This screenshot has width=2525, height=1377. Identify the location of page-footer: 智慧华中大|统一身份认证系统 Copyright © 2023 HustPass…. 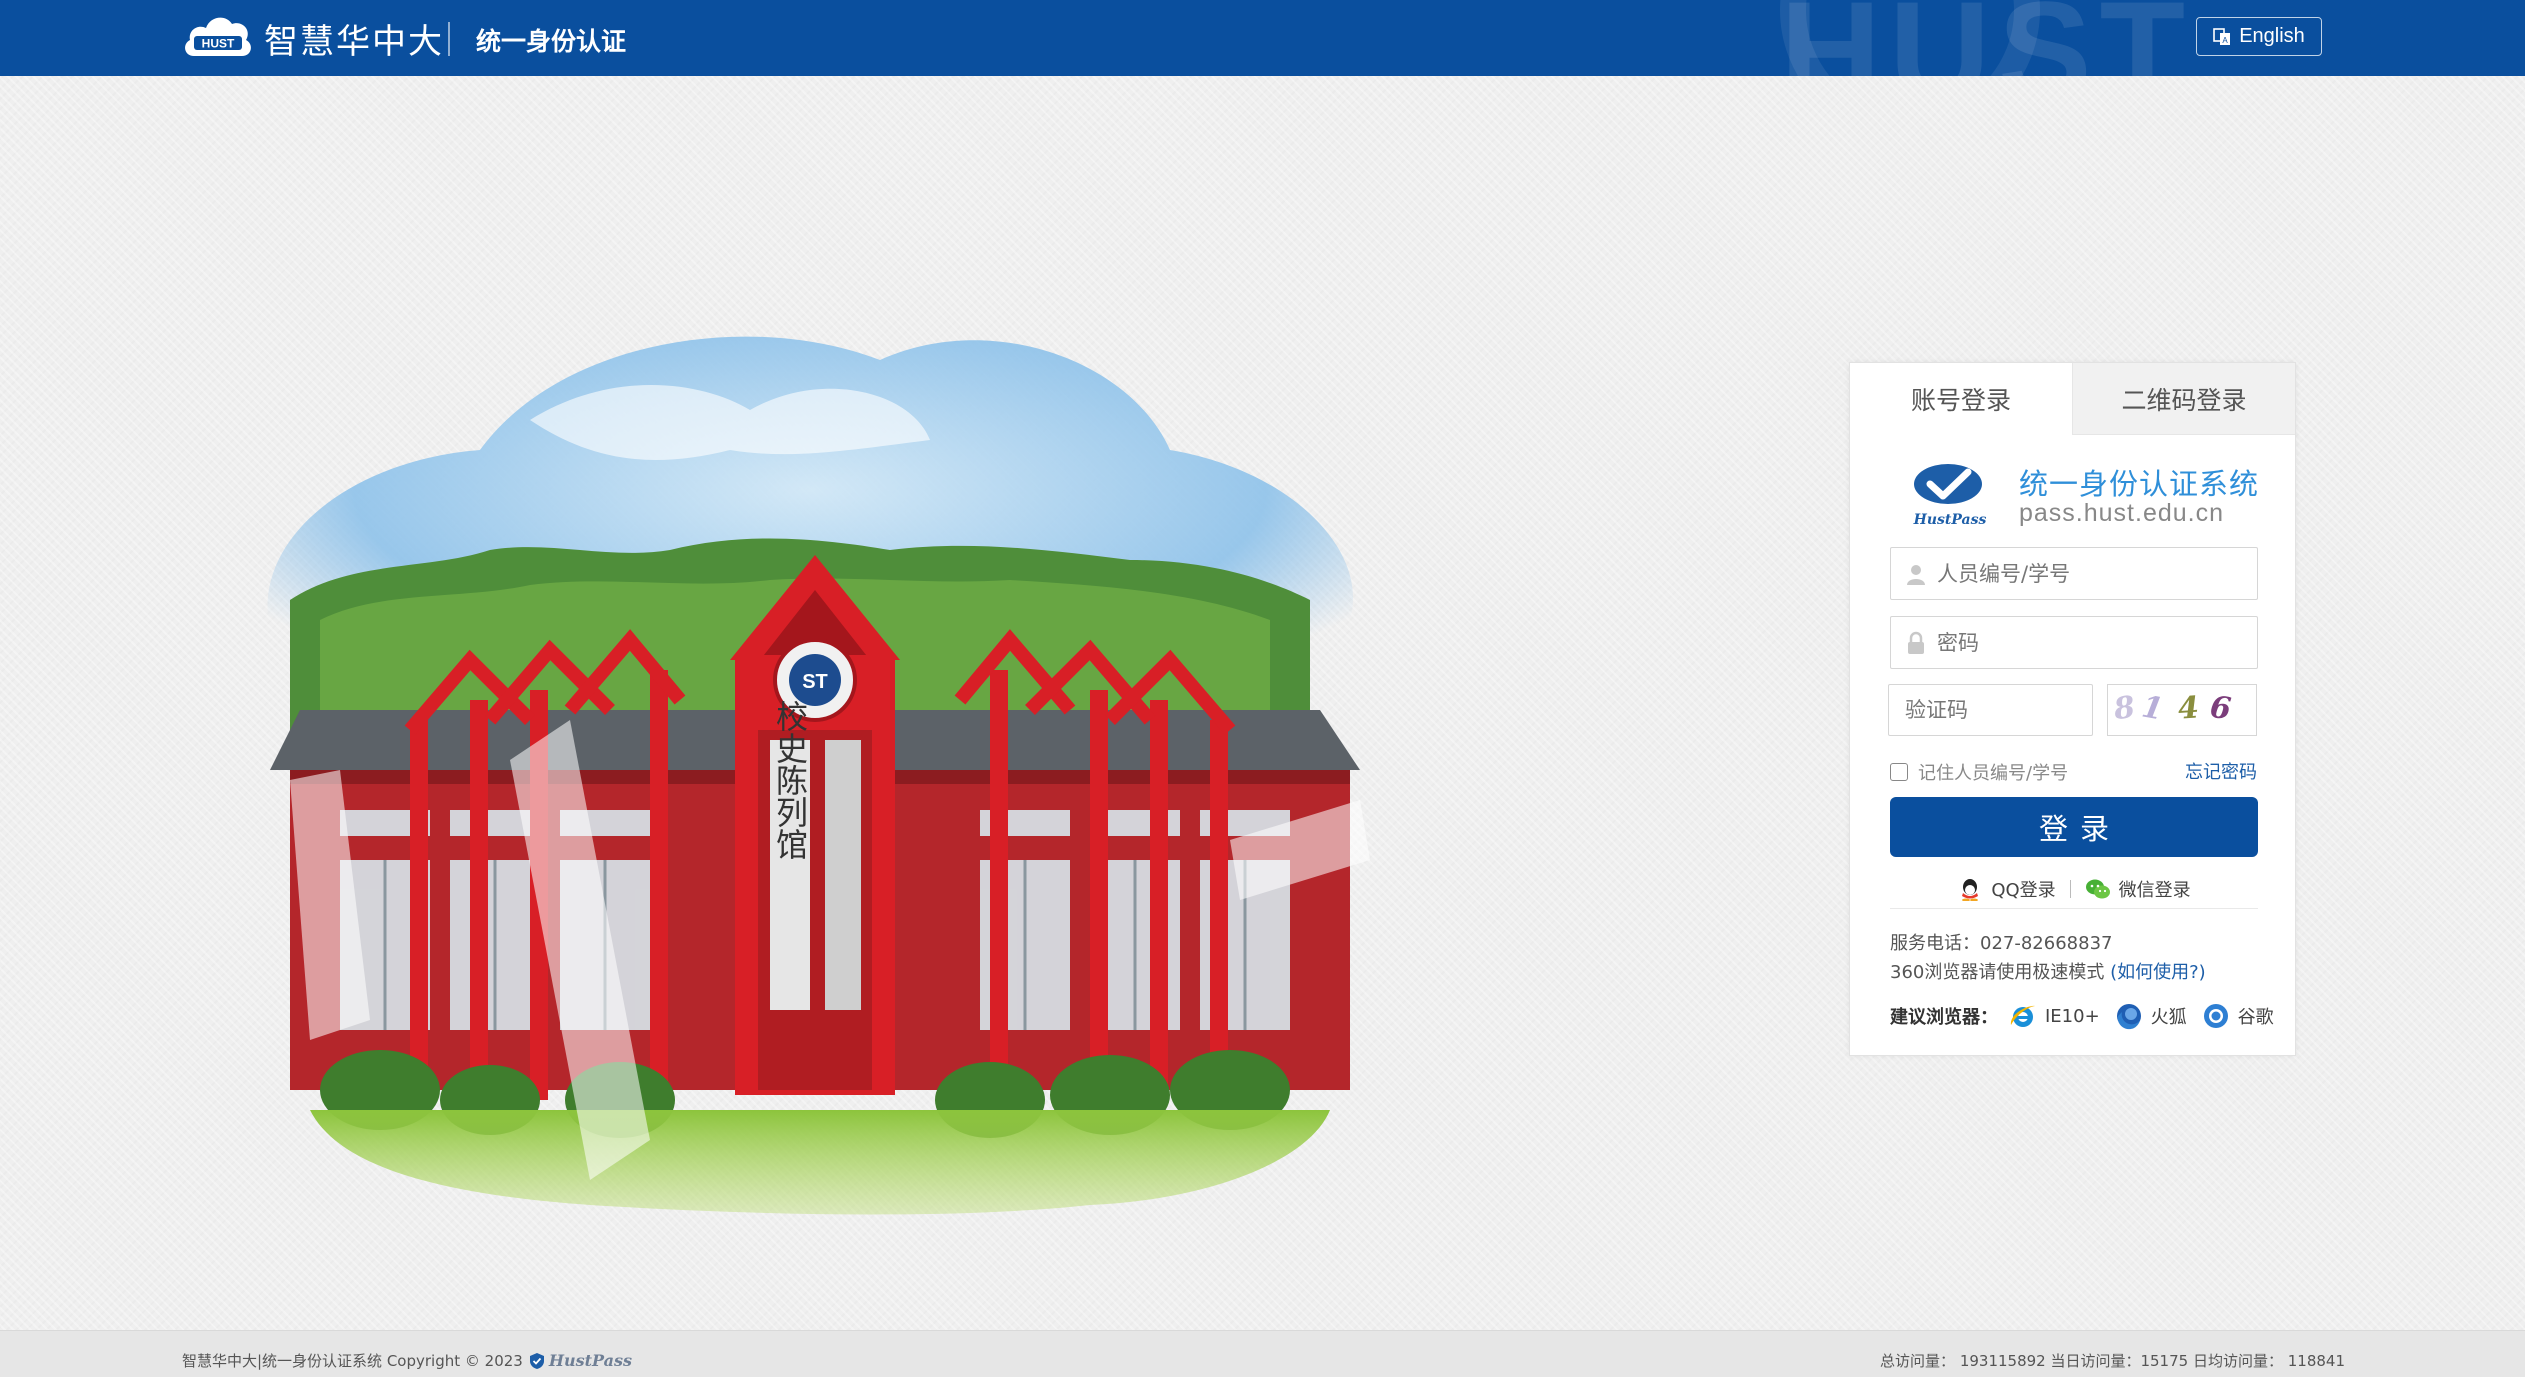
(1262, 1353).